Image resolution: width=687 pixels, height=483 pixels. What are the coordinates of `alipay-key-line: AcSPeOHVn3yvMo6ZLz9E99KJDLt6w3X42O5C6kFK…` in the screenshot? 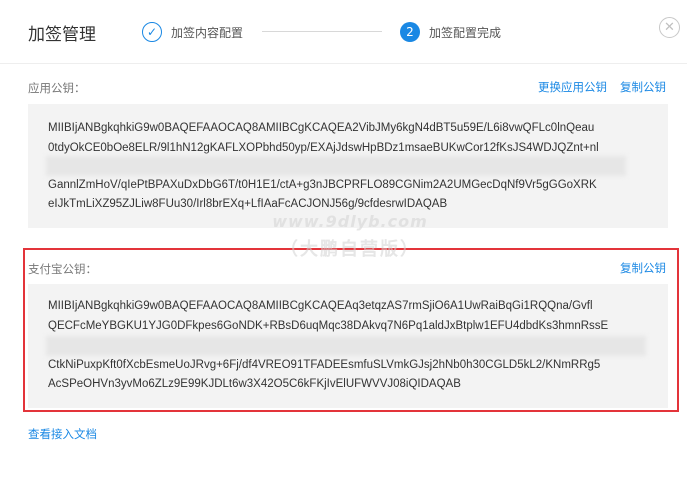 It's located at (254, 384).